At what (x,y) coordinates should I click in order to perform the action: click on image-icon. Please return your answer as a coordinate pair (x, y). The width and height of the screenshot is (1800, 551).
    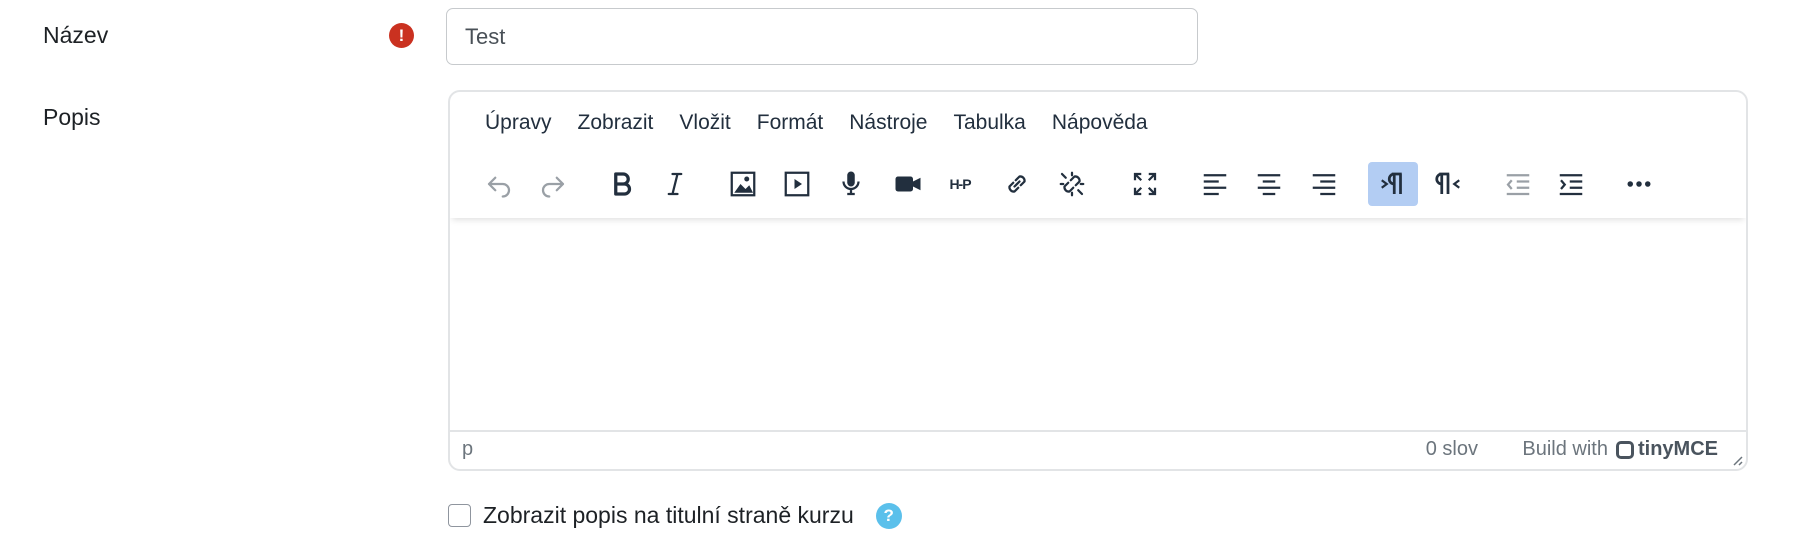
    Looking at the image, I should click on (743, 184).